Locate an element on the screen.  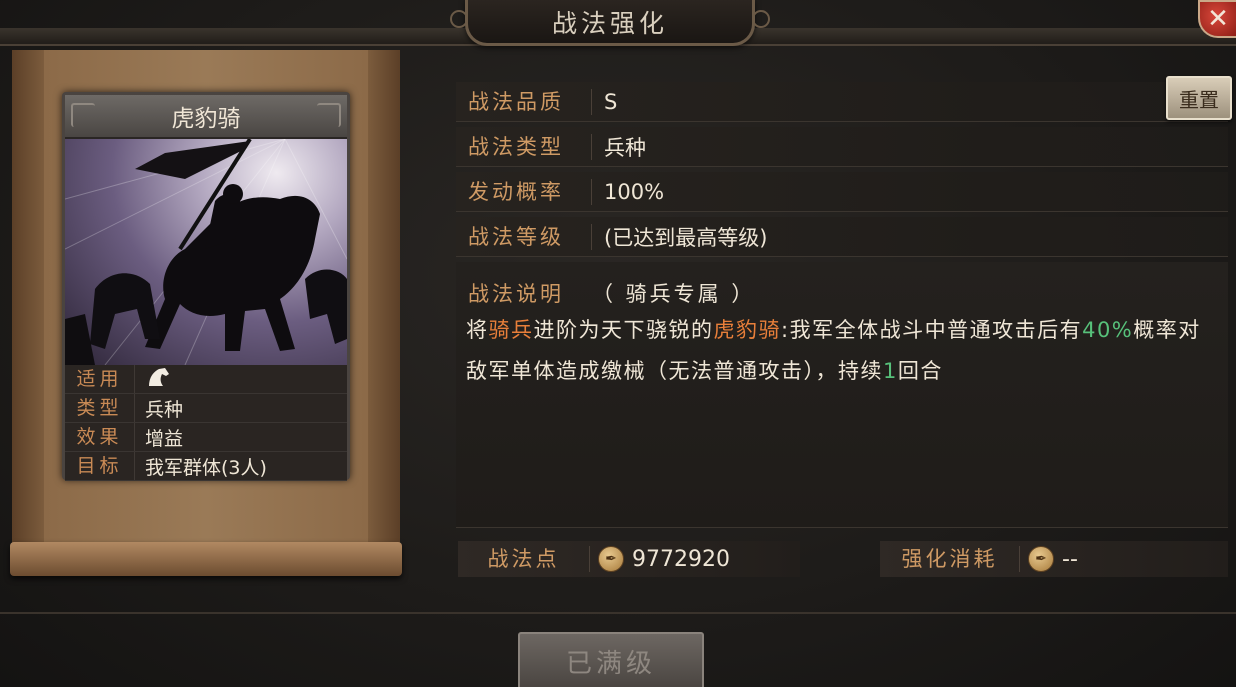
desc-part: 将 is located at coordinates (477, 330).